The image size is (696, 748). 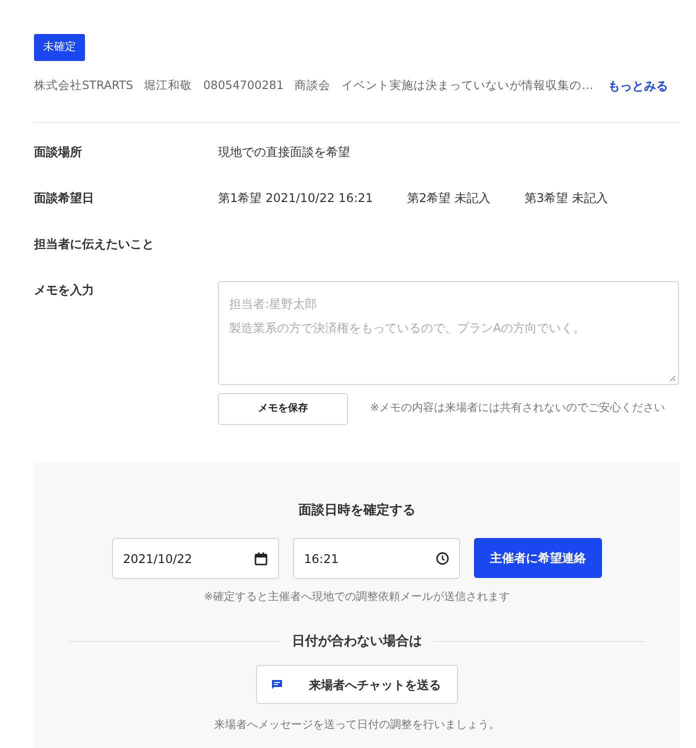 I want to click on more-link: もっとみる, so click(x=638, y=85).